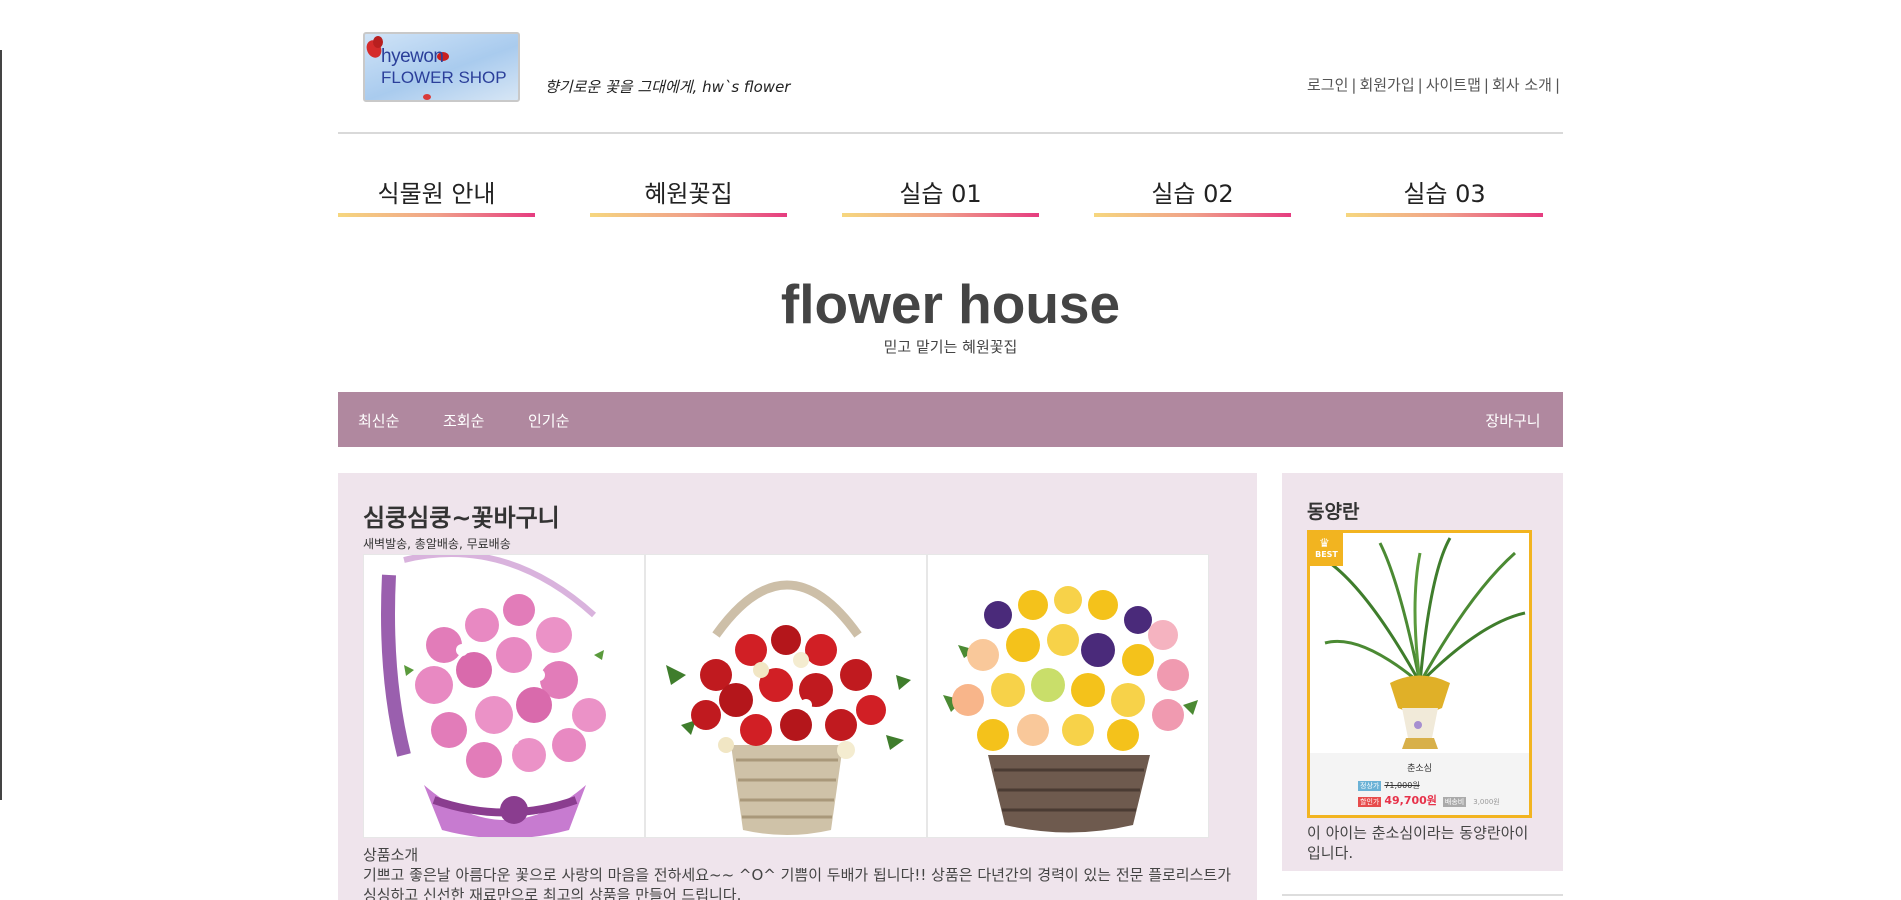  Describe the element at coordinates (1386, 85) in the screenshot. I see `signup-link: 회원가입` at that location.